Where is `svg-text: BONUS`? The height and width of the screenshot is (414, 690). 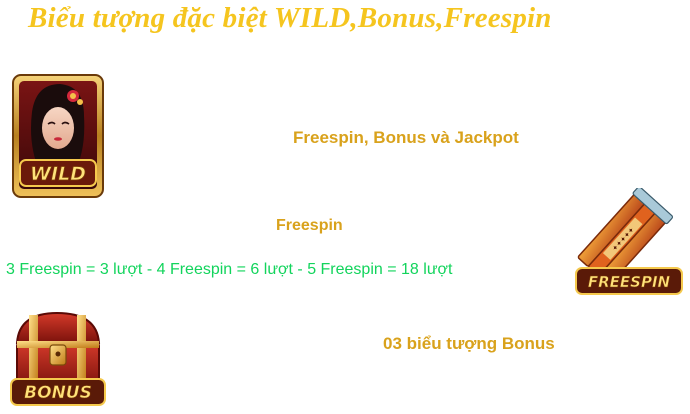
svg-text: BONUS is located at coordinates (58, 393).